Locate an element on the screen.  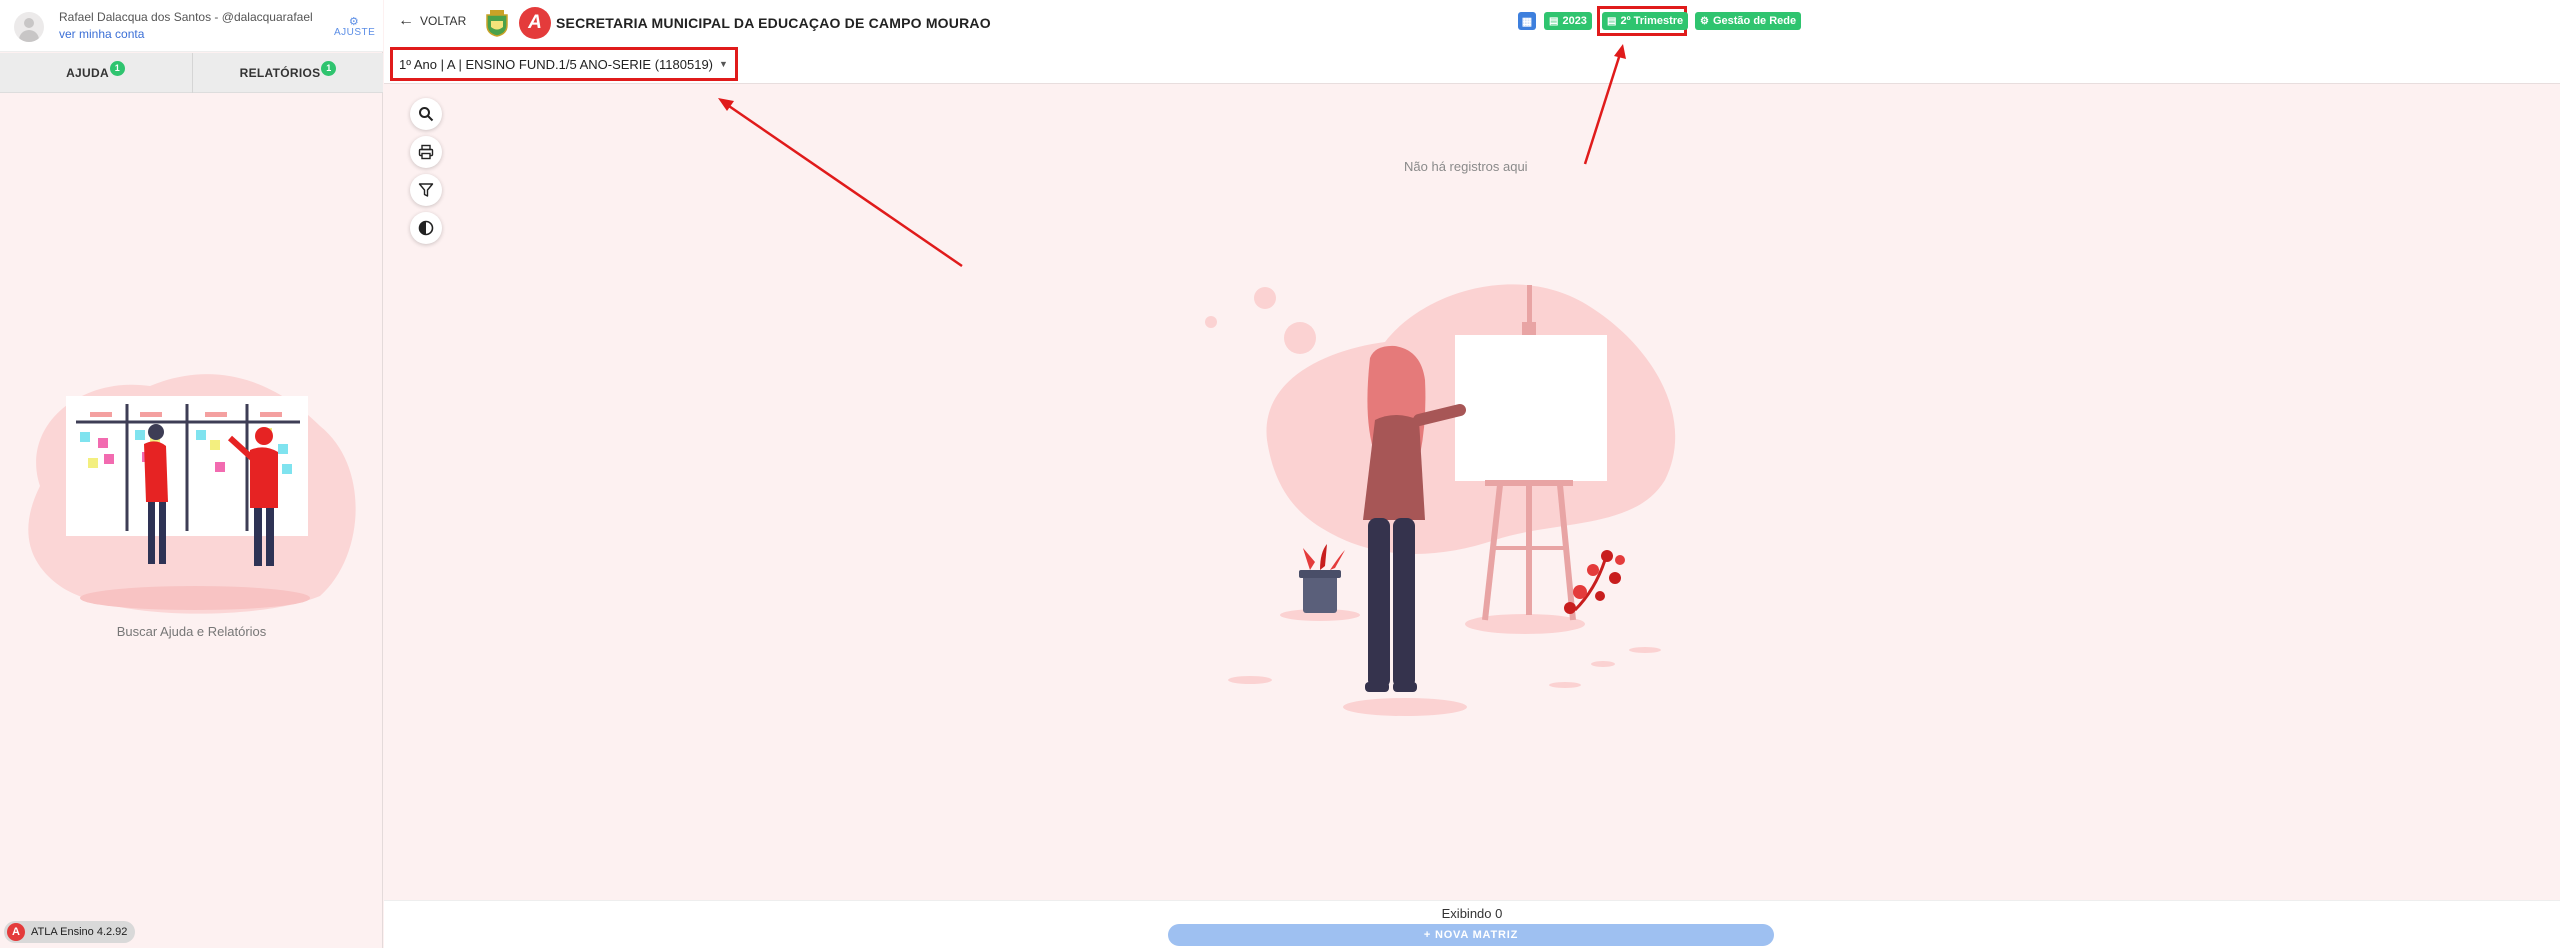
tab-ajuda-badge: 1 is located at coordinates (117, 68).